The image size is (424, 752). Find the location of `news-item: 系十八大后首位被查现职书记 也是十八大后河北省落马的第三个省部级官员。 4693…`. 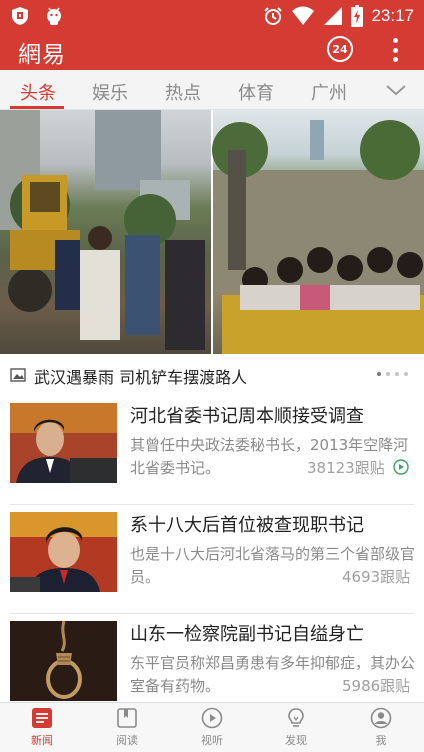

news-item: 系十八大后首位被查现职书记 也是十八大后河北省落马的第三个省部级官员。 4693… is located at coordinates (212, 559).